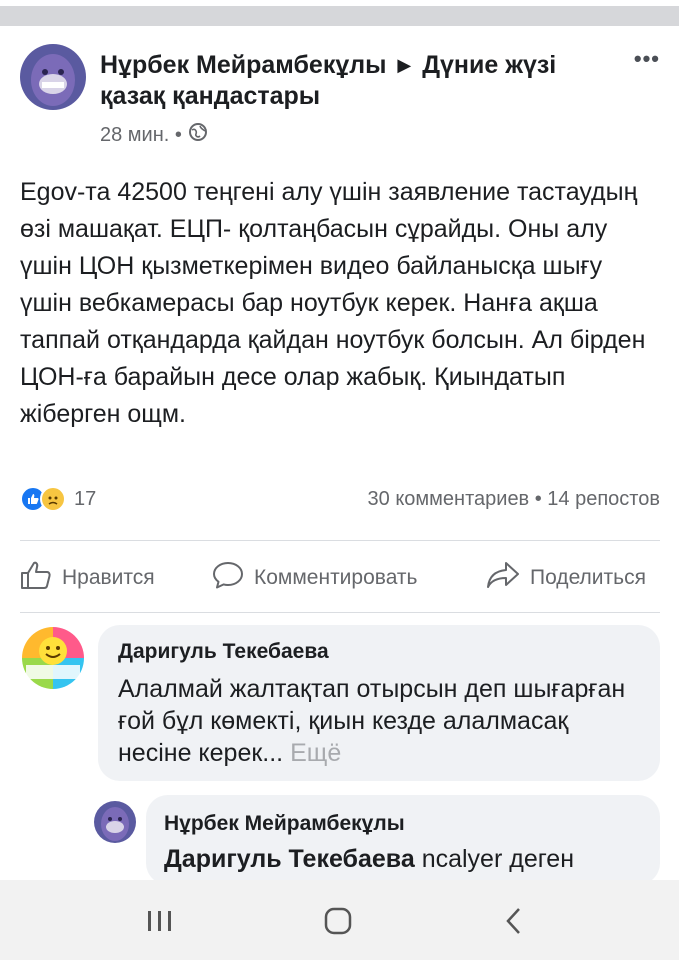  Describe the element at coordinates (403, 824) in the screenshot. I see `reply-author: Нұрбек Мейрамбекұлы` at that location.